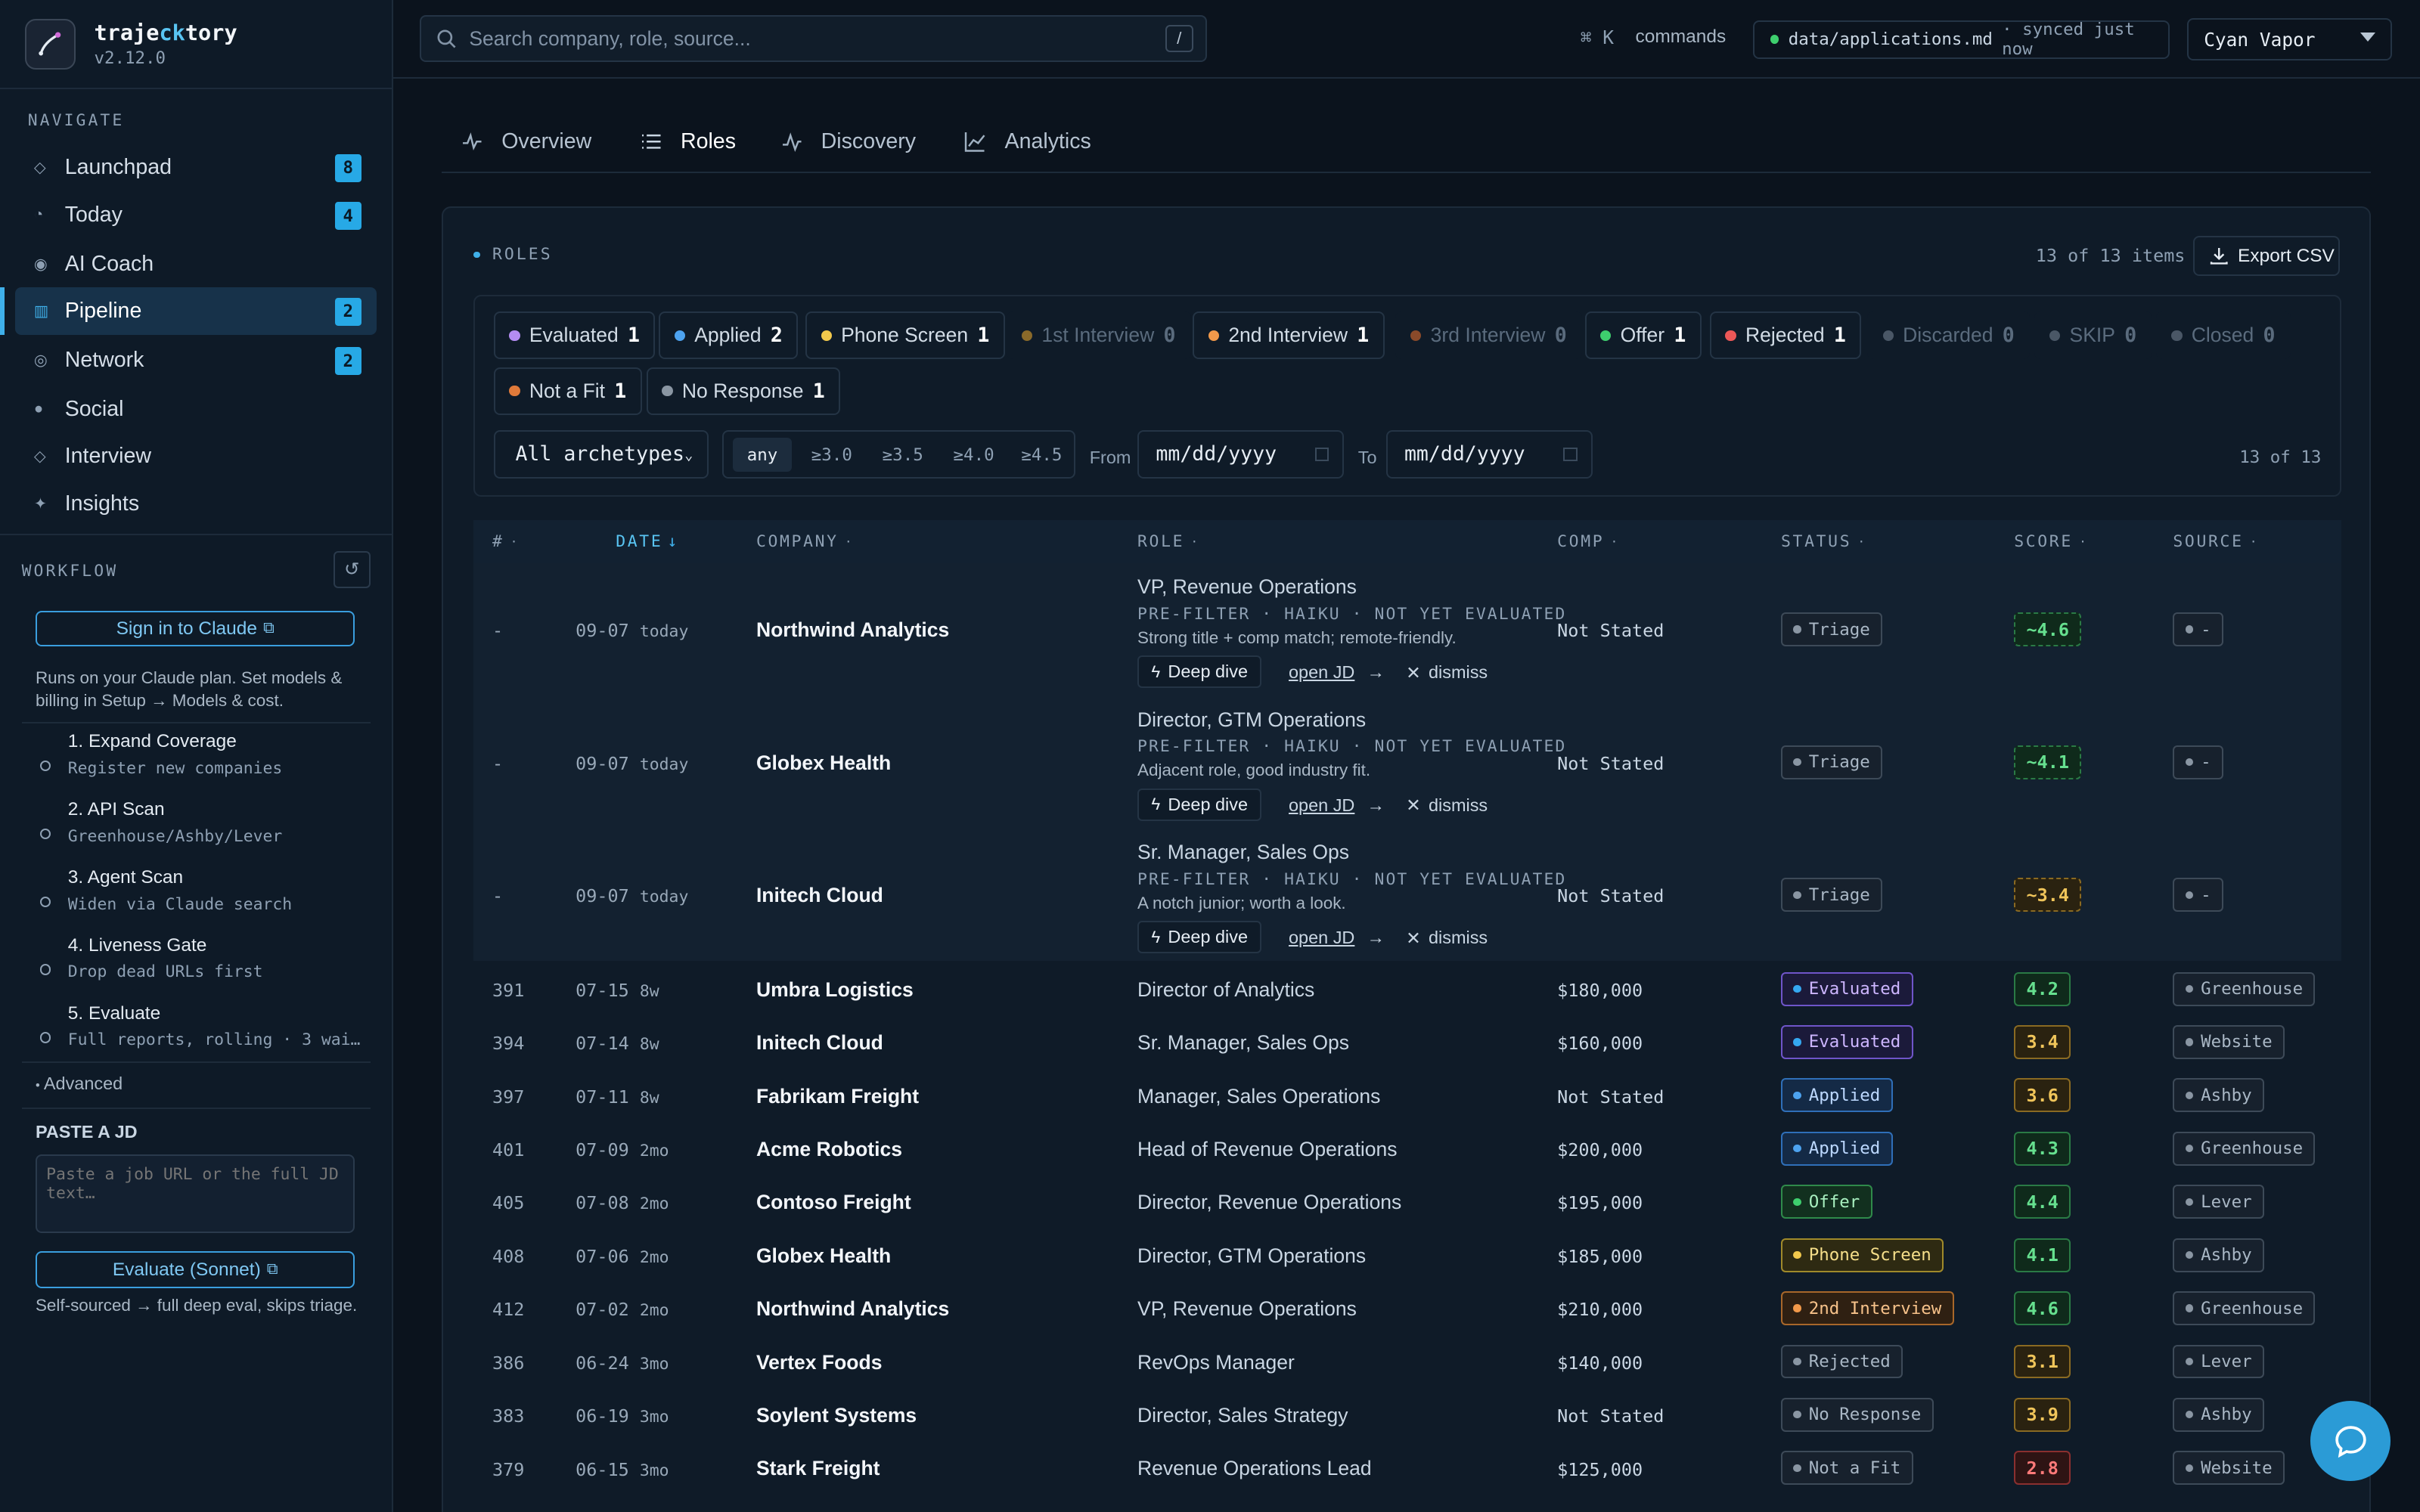 This screenshot has width=2420, height=1512. Describe the element at coordinates (2350, 1441) in the screenshot. I see `chat-button` at that location.